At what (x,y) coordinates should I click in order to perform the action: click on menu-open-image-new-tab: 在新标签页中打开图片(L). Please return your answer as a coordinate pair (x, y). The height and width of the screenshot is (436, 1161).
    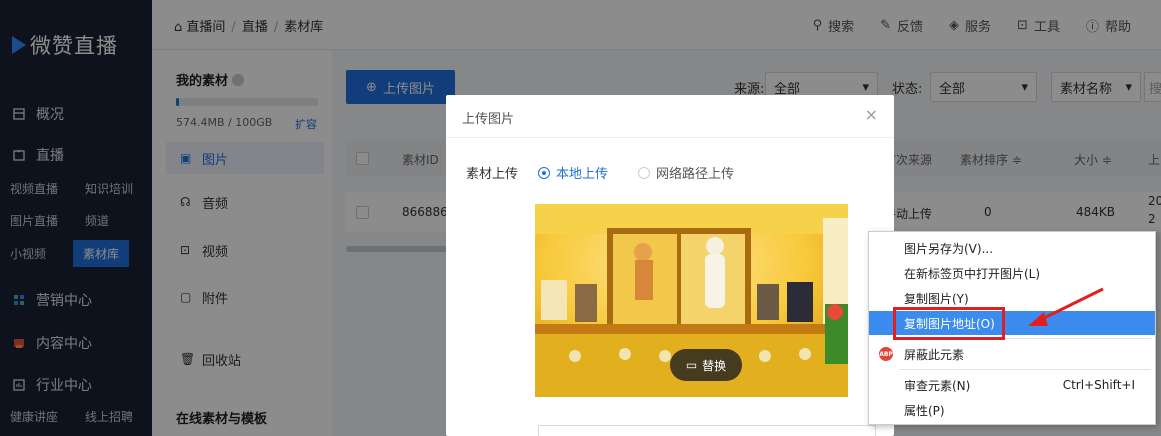
    Looking at the image, I should click on (1012, 273).